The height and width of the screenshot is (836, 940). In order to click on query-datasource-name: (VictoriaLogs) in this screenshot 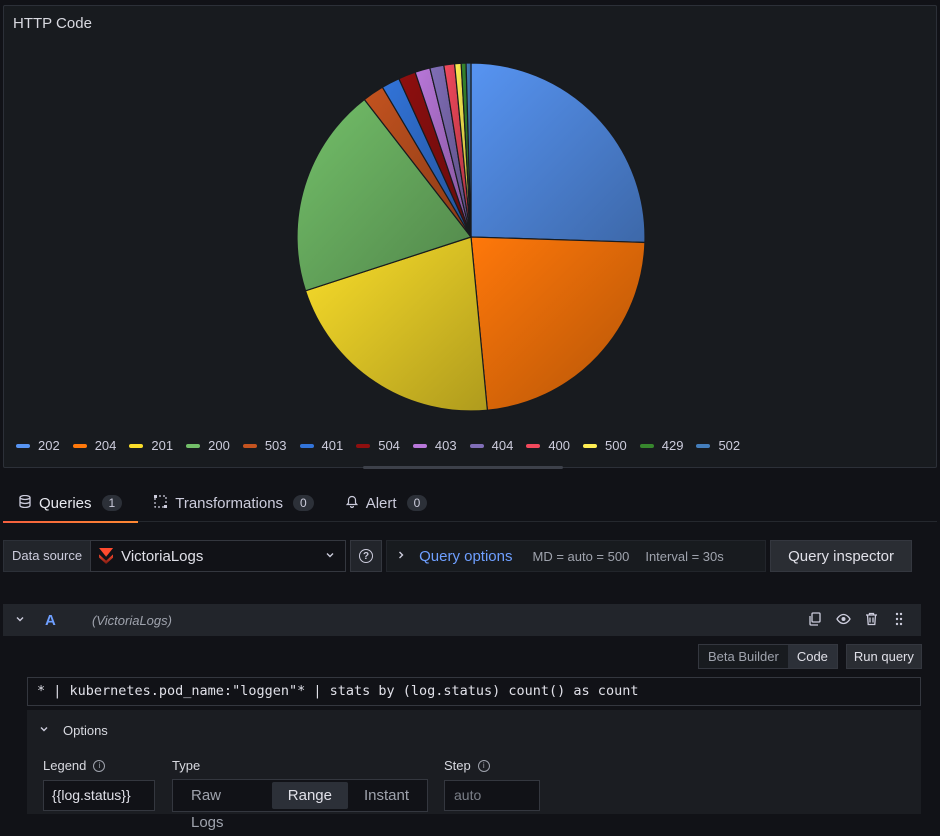, I will do `click(132, 620)`.